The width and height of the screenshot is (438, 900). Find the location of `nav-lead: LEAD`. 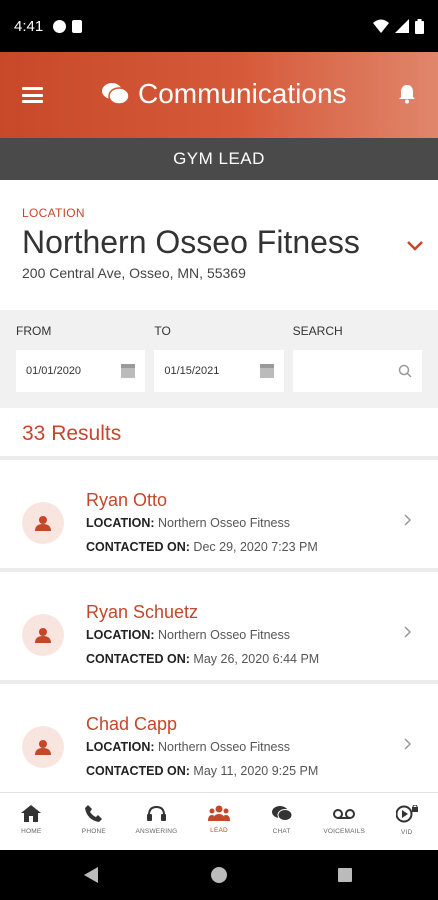

nav-lead: LEAD is located at coordinates (219, 821).